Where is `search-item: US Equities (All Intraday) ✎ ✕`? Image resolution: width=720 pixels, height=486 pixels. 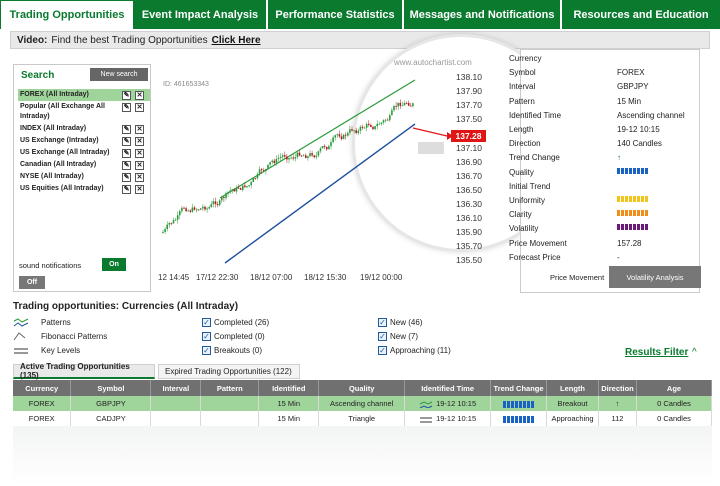
search-item: US Equities (All Intraday) ✎ ✕ is located at coordinates (84, 189).